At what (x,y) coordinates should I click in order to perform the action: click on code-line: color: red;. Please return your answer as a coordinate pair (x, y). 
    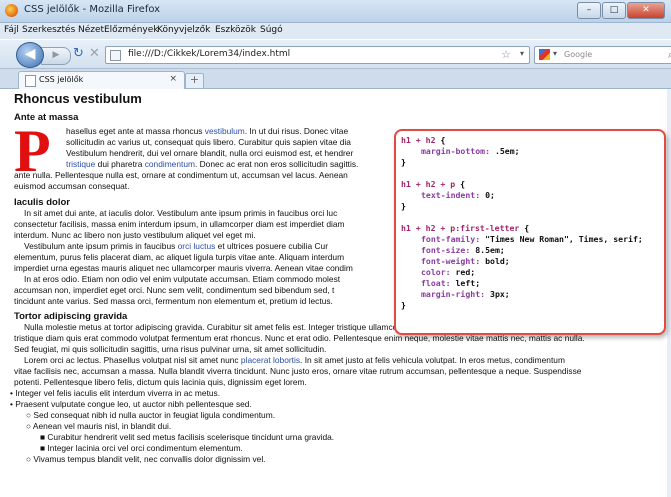
    Looking at the image, I should click on (448, 272).